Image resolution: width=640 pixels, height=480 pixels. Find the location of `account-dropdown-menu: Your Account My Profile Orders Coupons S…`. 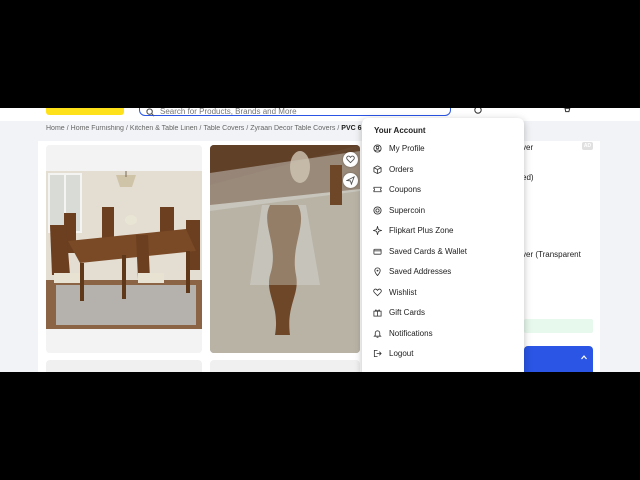

account-dropdown-menu: Your Account My Profile Orders Coupons S… is located at coordinates (443, 245).